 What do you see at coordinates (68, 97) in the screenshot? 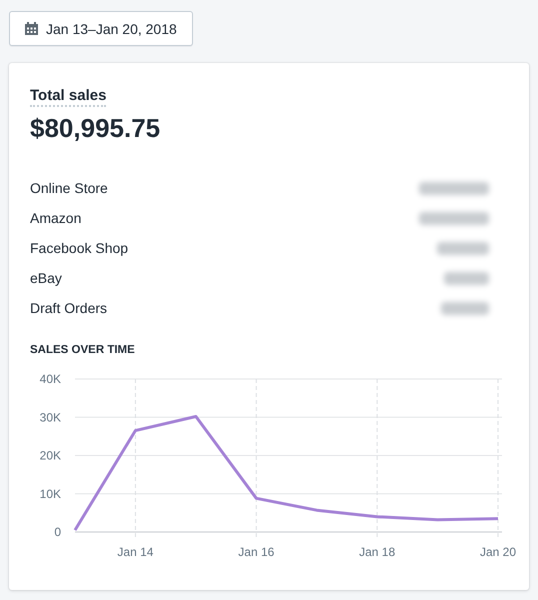
I see `card-title: Total sales` at bounding box center [68, 97].